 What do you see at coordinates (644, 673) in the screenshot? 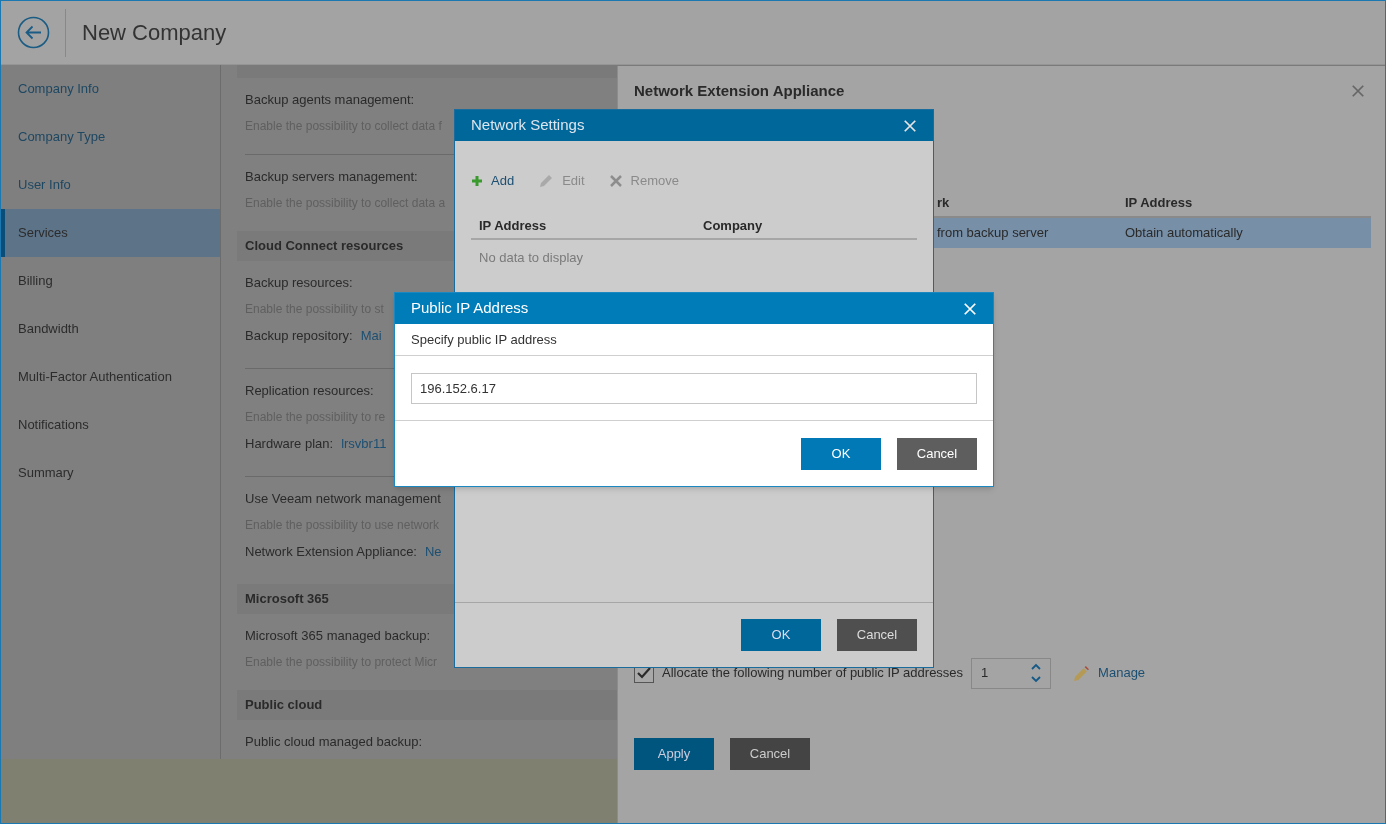
I see `check-icon` at bounding box center [644, 673].